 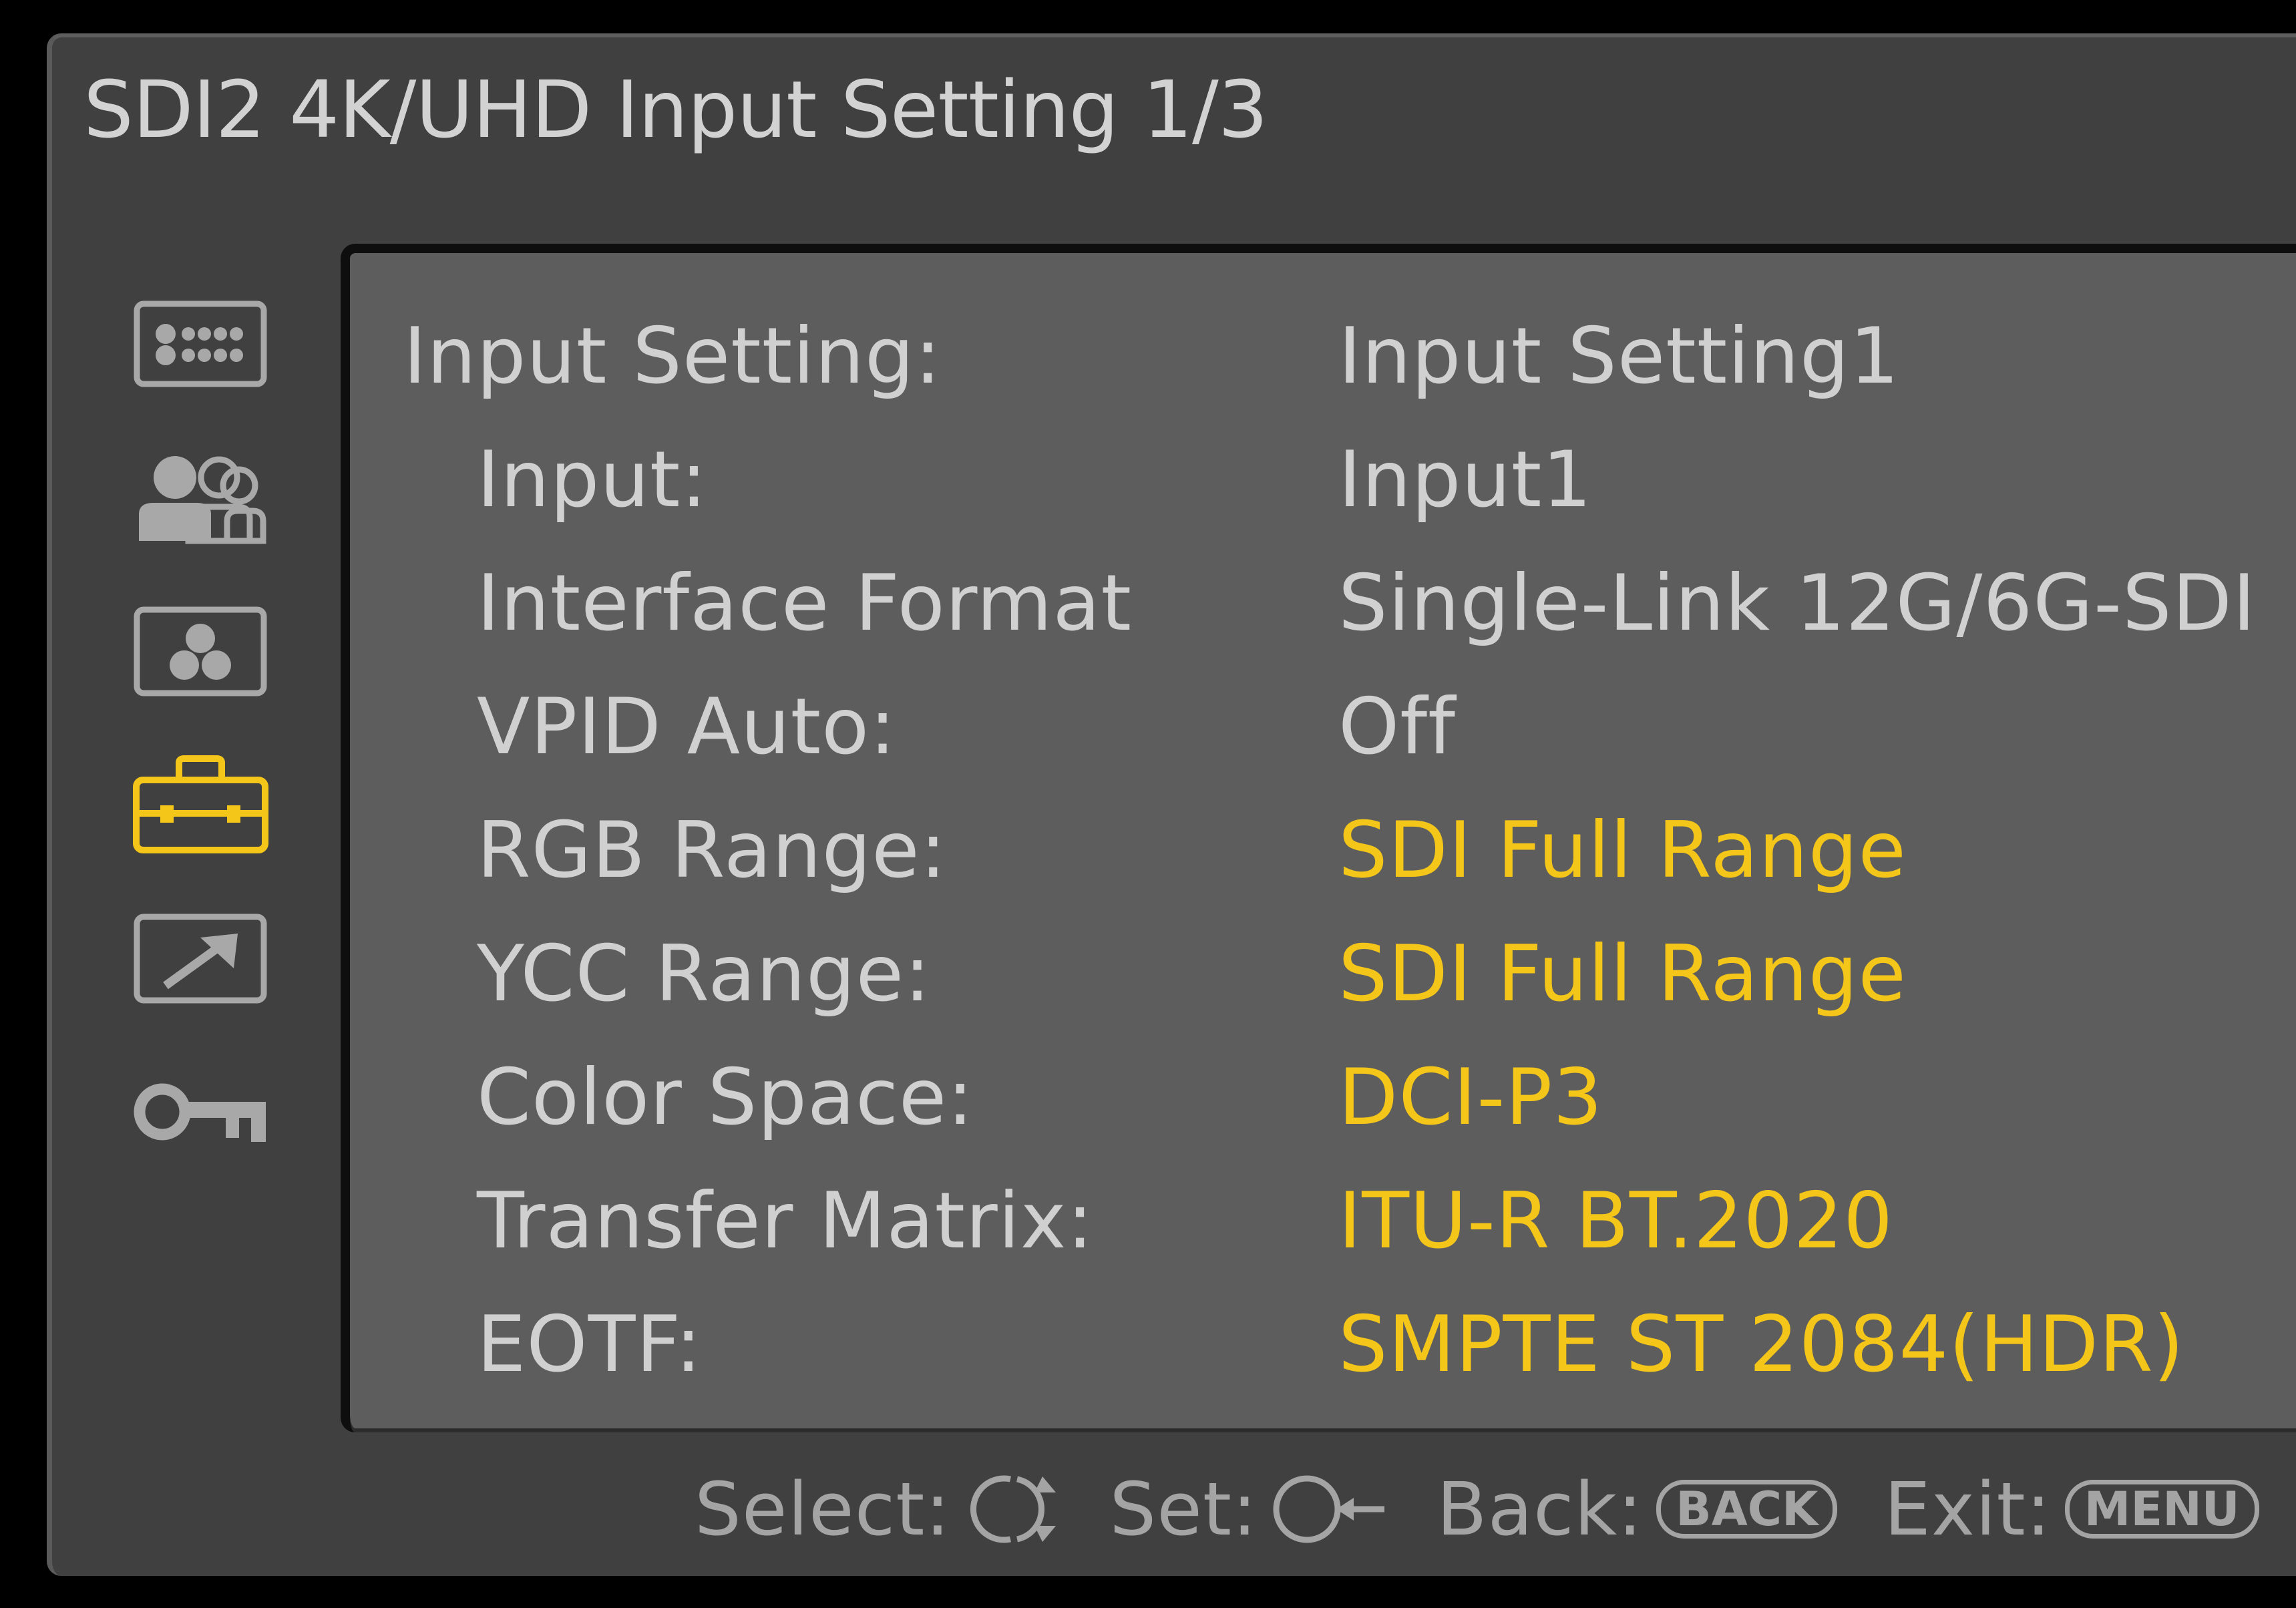 I want to click on arrow-icon, so click(x=200, y=958).